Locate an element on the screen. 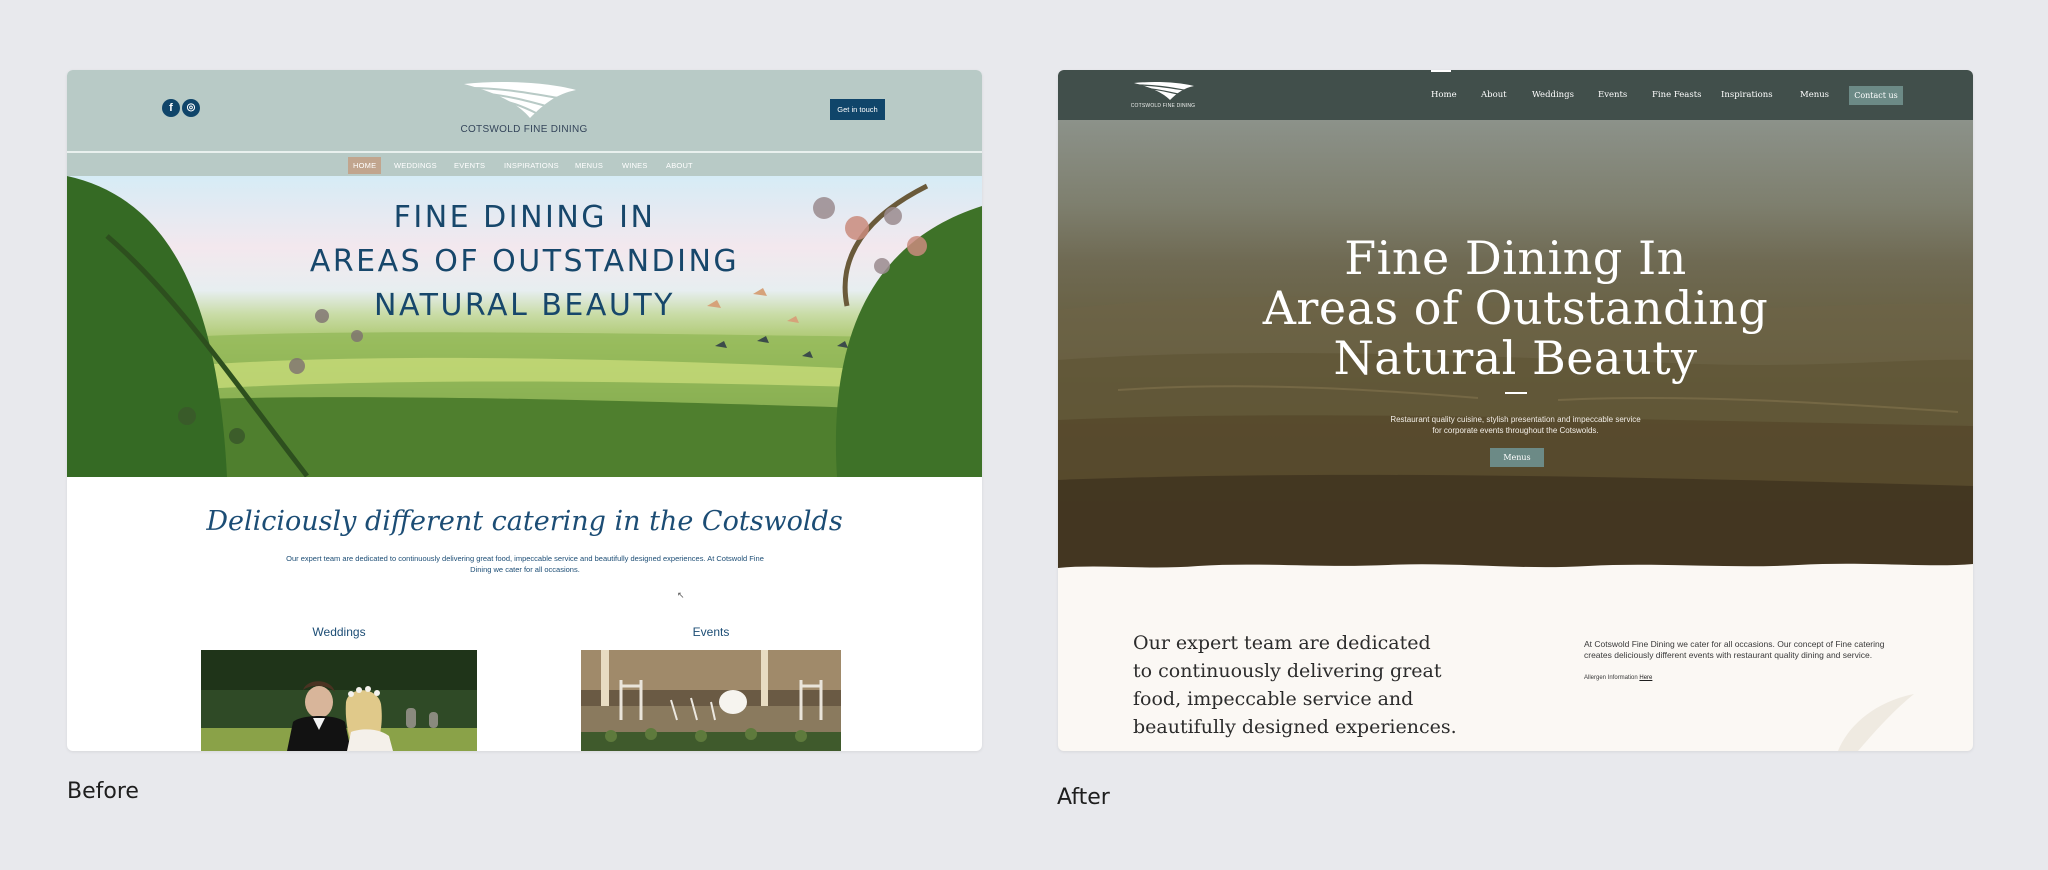 The width and height of the screenshot is (2048, 870). hero-title-line: Fine Dining In is located at coordinates (1515, 258).